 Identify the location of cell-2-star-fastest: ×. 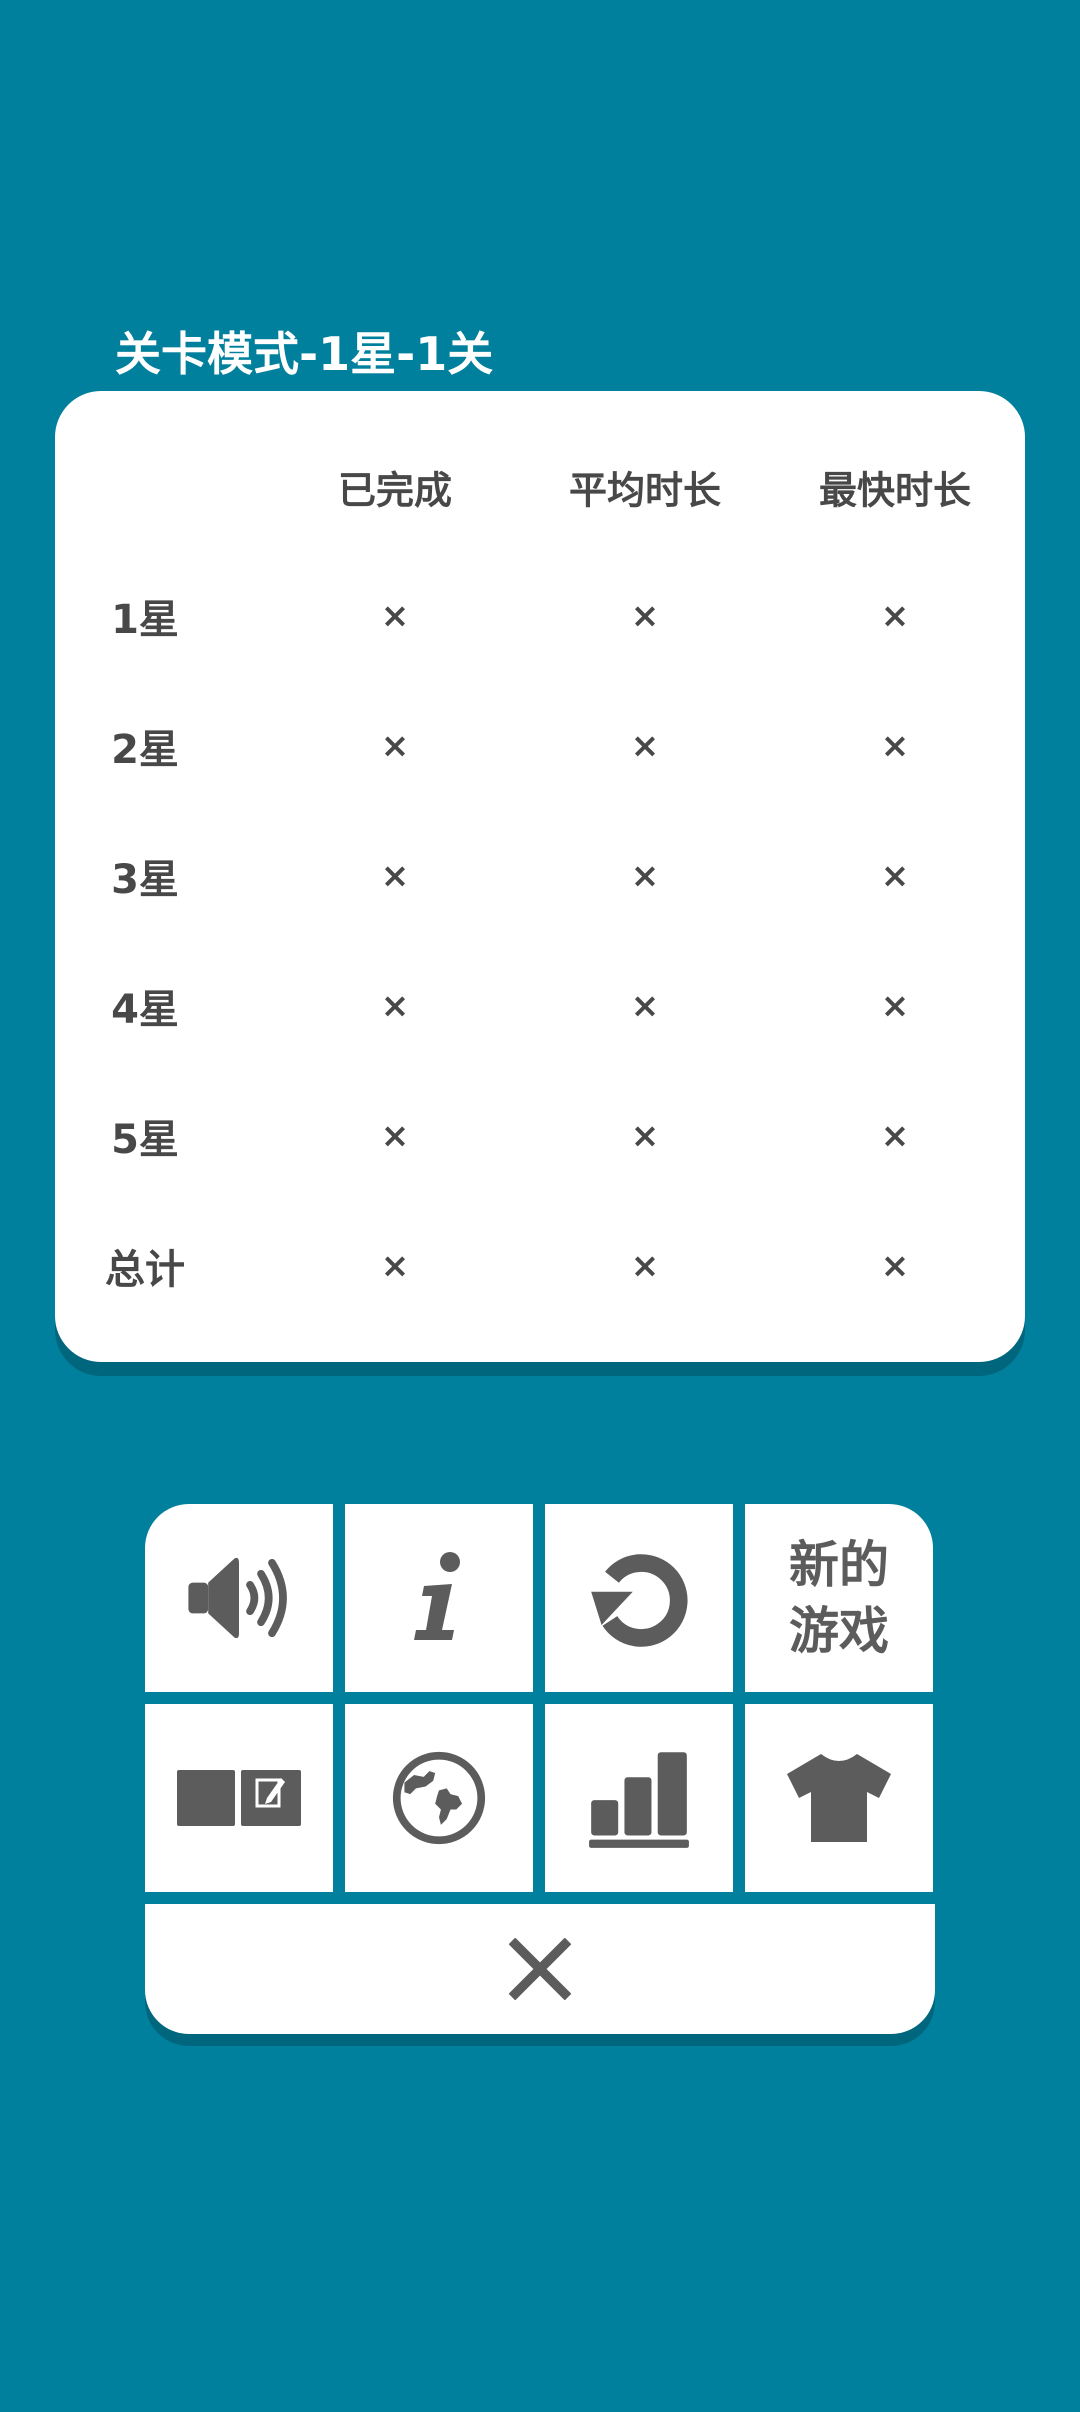
(895, 746).